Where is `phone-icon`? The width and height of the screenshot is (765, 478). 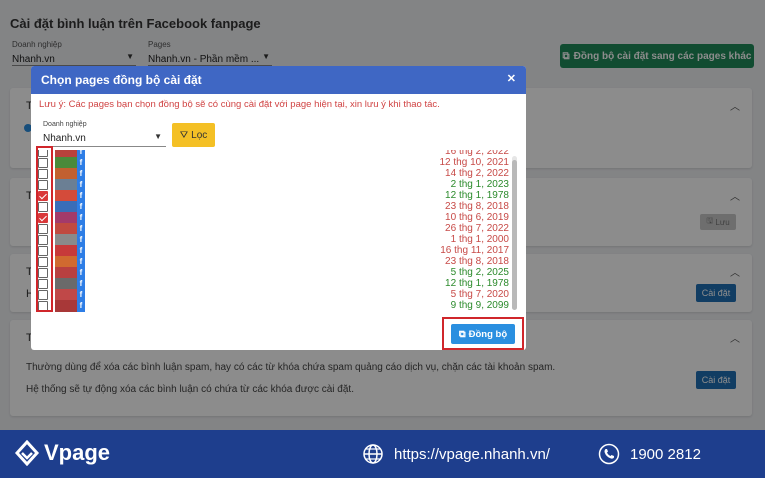 phone-icon is located at coordinates (609, 454).